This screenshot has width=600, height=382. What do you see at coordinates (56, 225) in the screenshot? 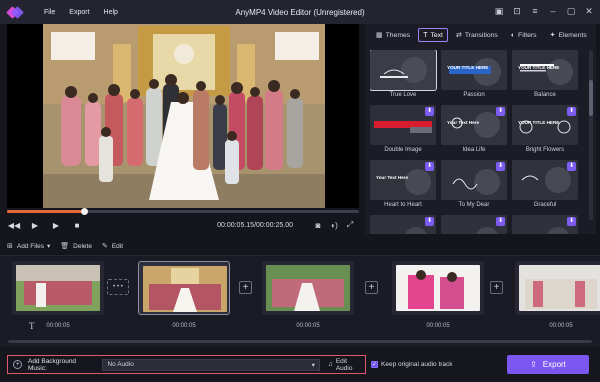
I see `next-frame-icon: ▶` at bounding box center [56, 225].